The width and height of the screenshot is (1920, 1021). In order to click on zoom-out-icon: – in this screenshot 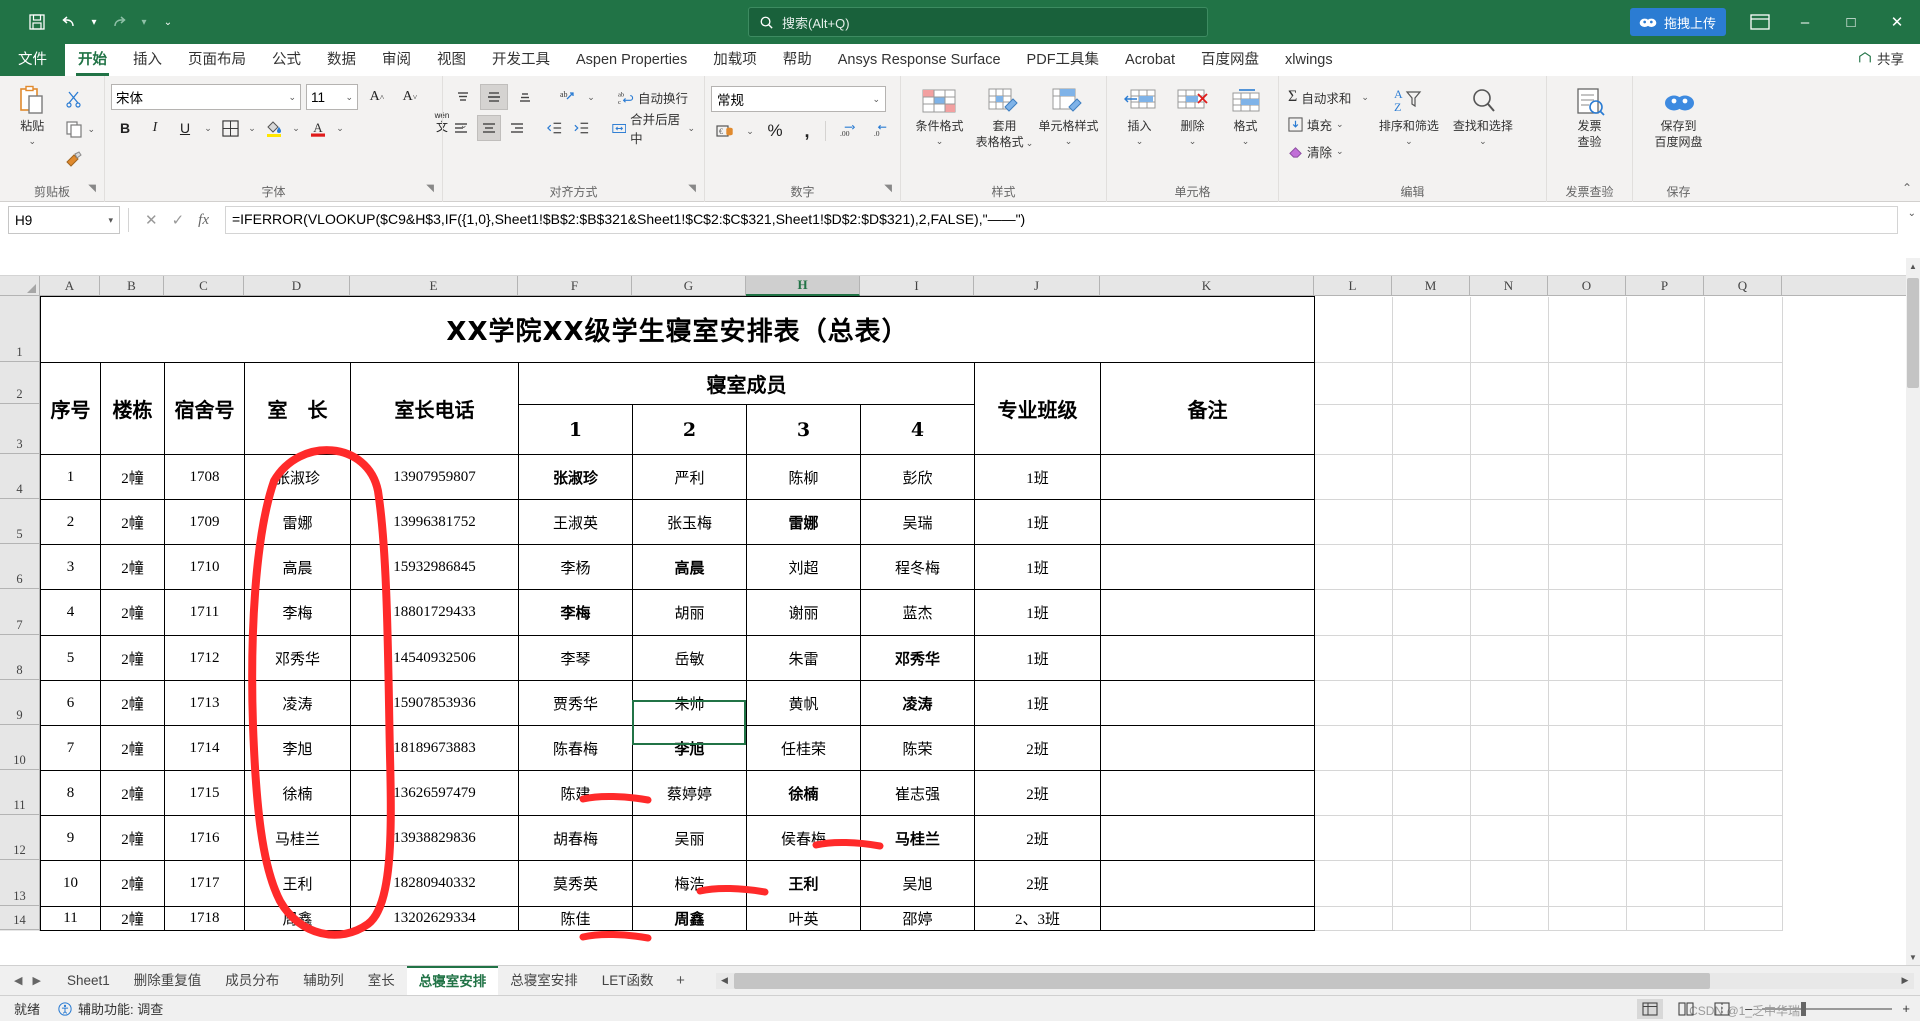, I will do `click(1748, 1008)`.